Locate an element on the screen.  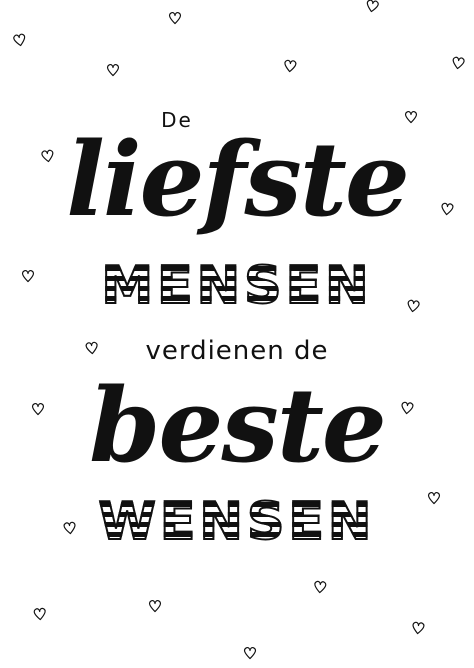
word-wensen-row: WENSEN is located at coordinates (237, 522).